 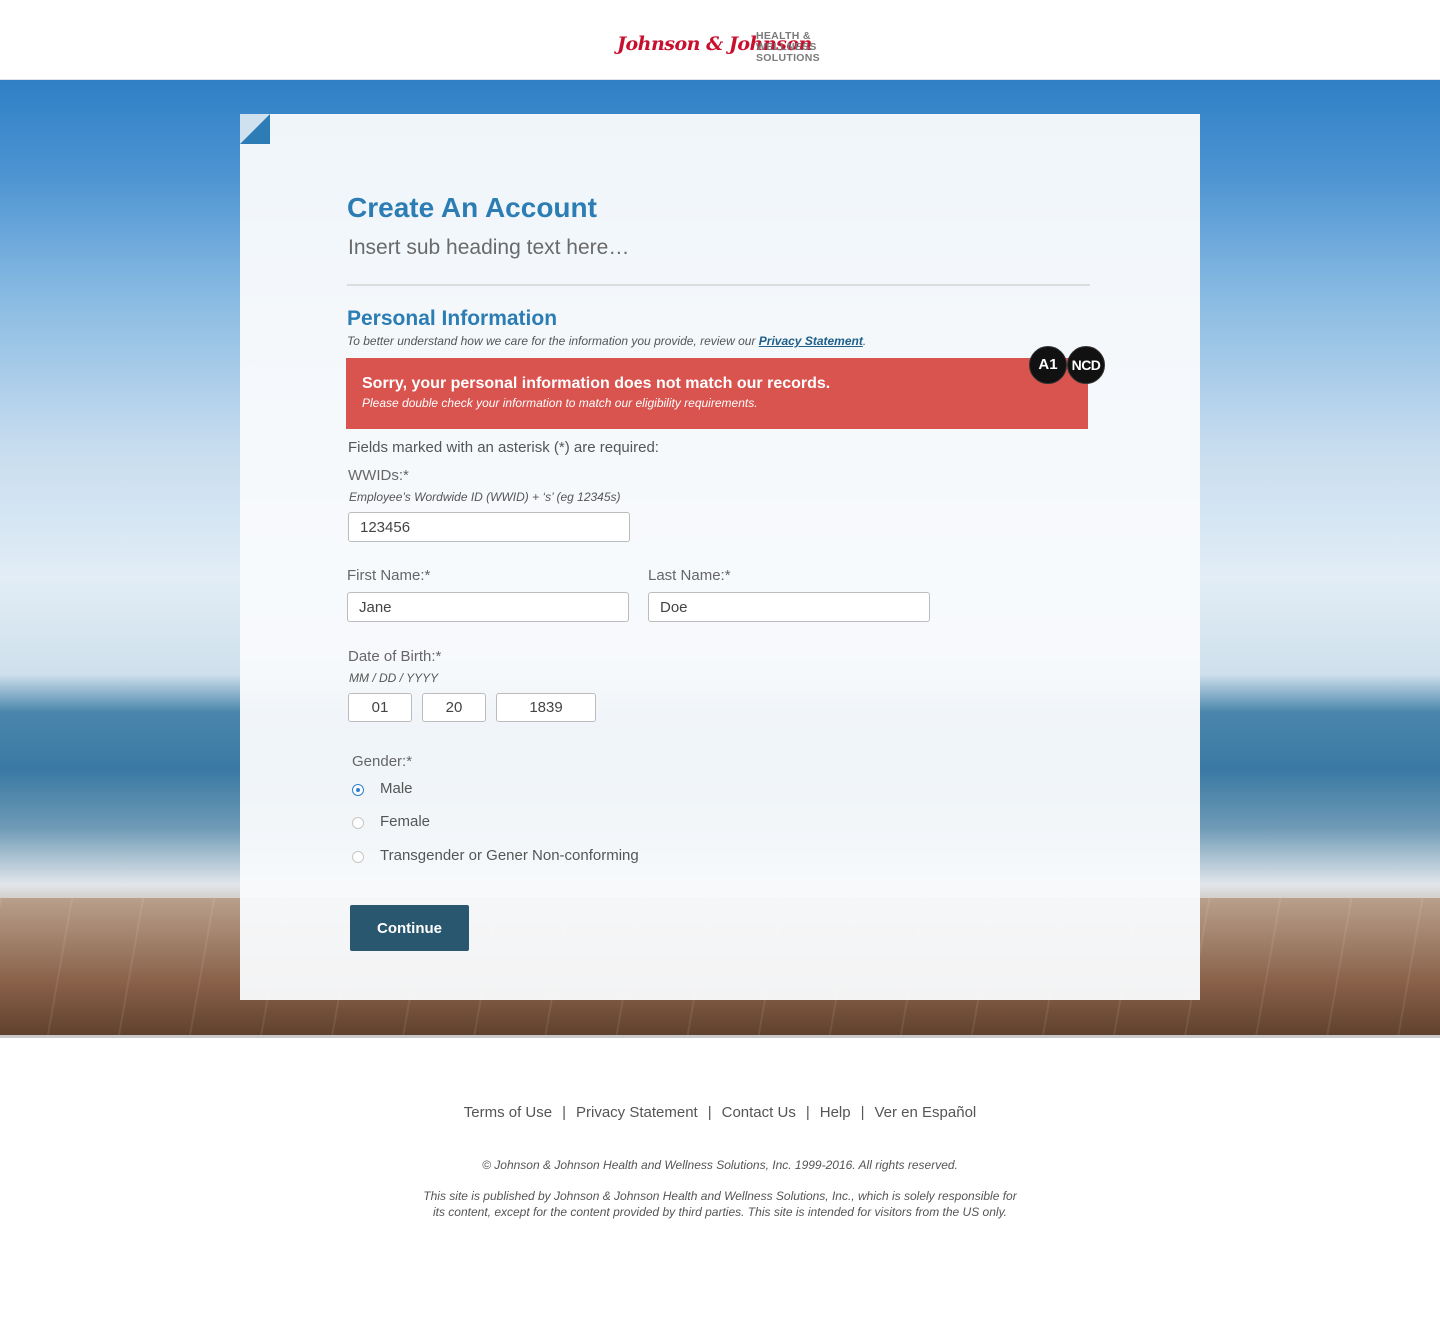 I want to click on logo-wordmark: HEALTH & WELLNESS SOLUTIONS, so click(x=788, y=47).